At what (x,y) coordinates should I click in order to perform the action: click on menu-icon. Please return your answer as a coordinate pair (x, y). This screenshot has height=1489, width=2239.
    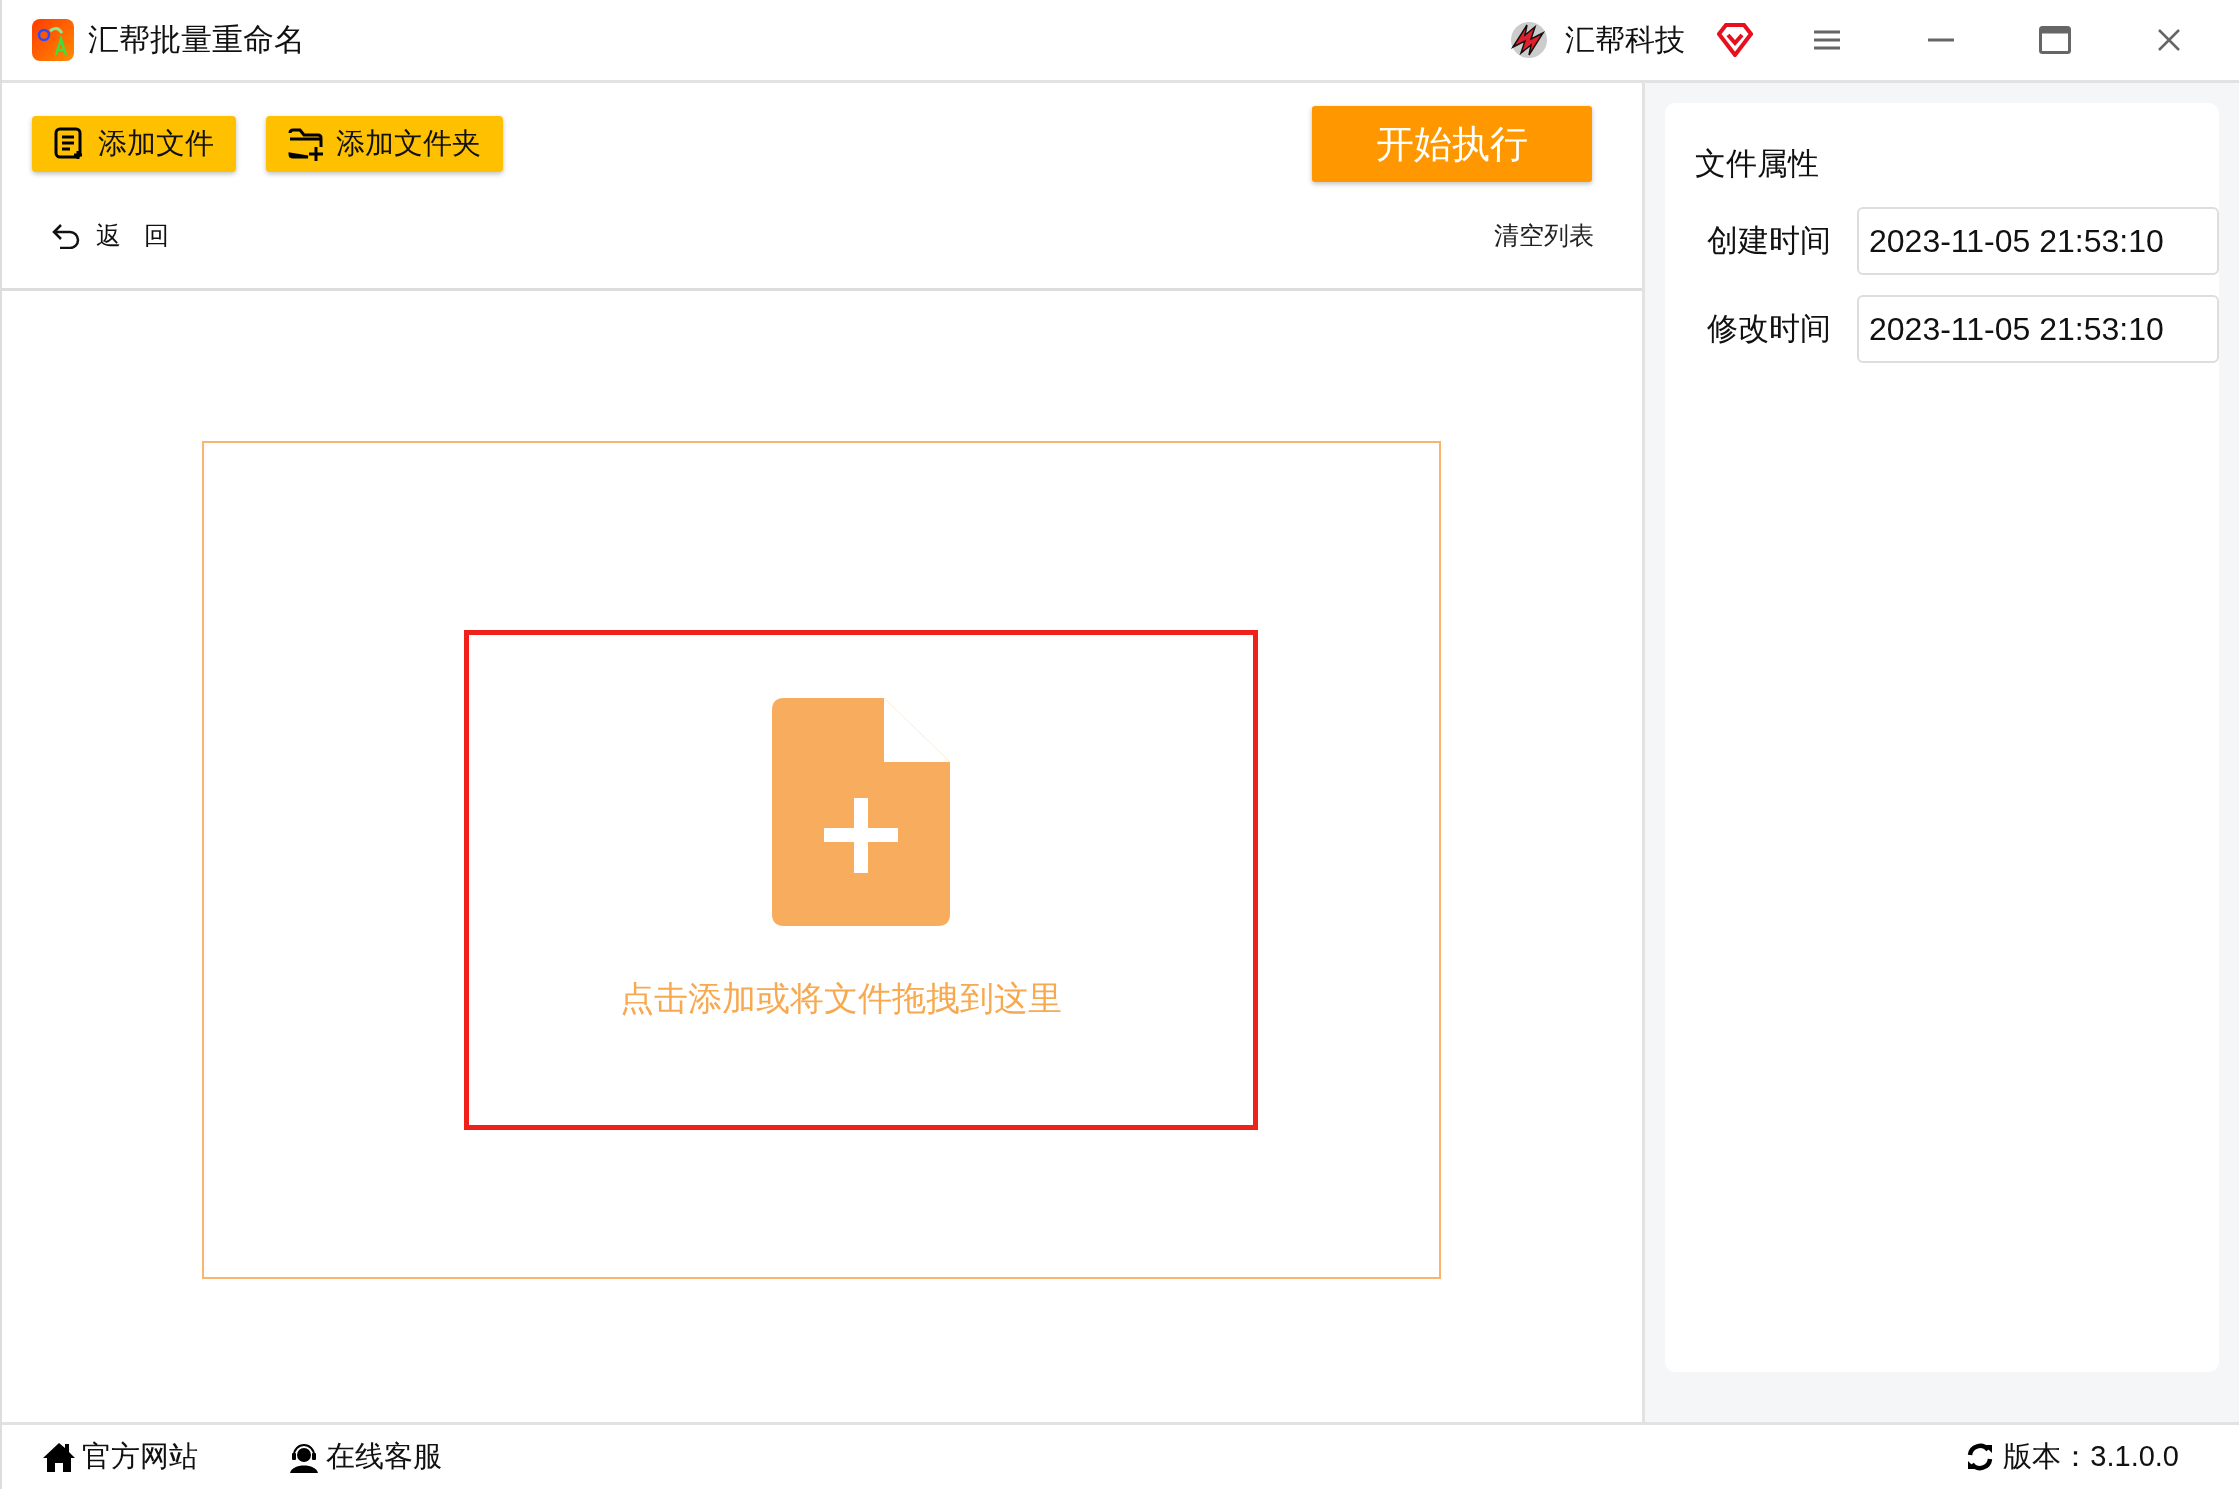
    Looking at the image, I should click on (1827, 40).